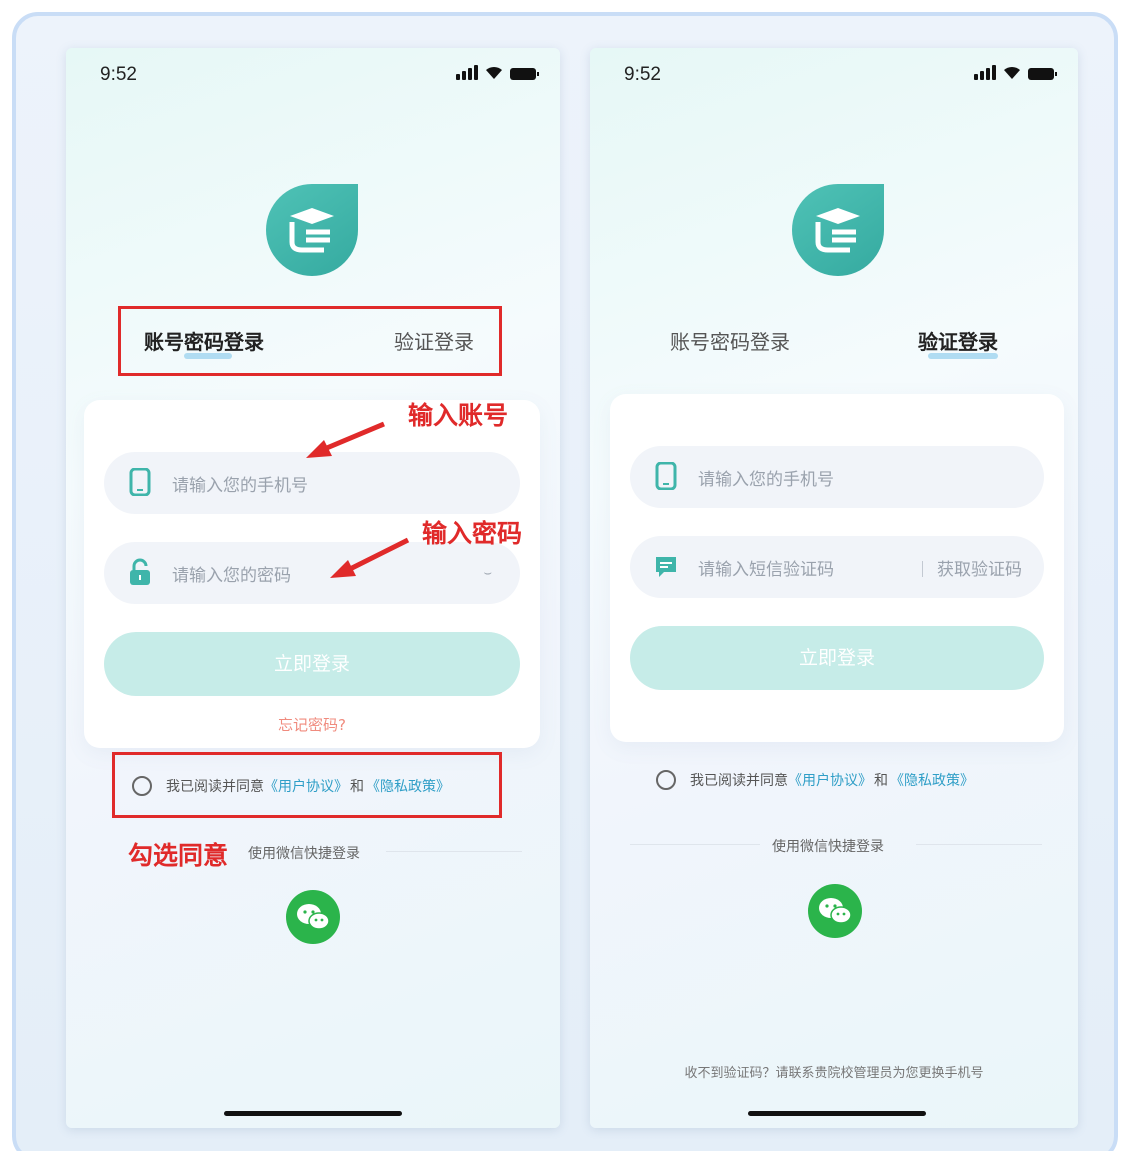  What do you see at coordinates (695, 844) in the screenshot?
I see `divider-left` at bounding box center [695, 844].